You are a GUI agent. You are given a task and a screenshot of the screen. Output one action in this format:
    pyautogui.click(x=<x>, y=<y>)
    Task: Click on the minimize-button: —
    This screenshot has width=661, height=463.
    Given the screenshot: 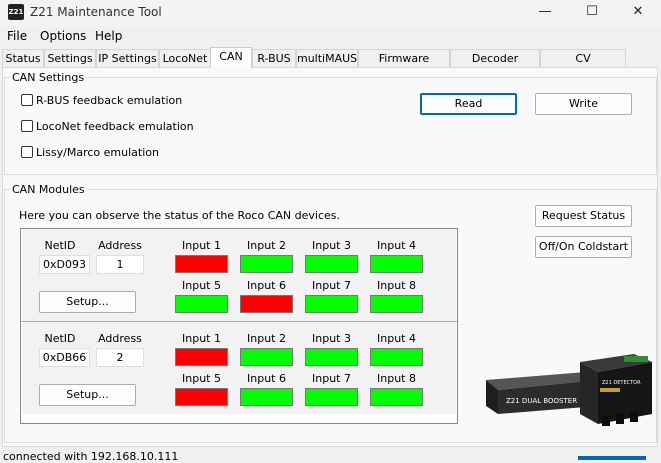 What is the action you would take?
    pyautogui.click(x=545, y=13)
    